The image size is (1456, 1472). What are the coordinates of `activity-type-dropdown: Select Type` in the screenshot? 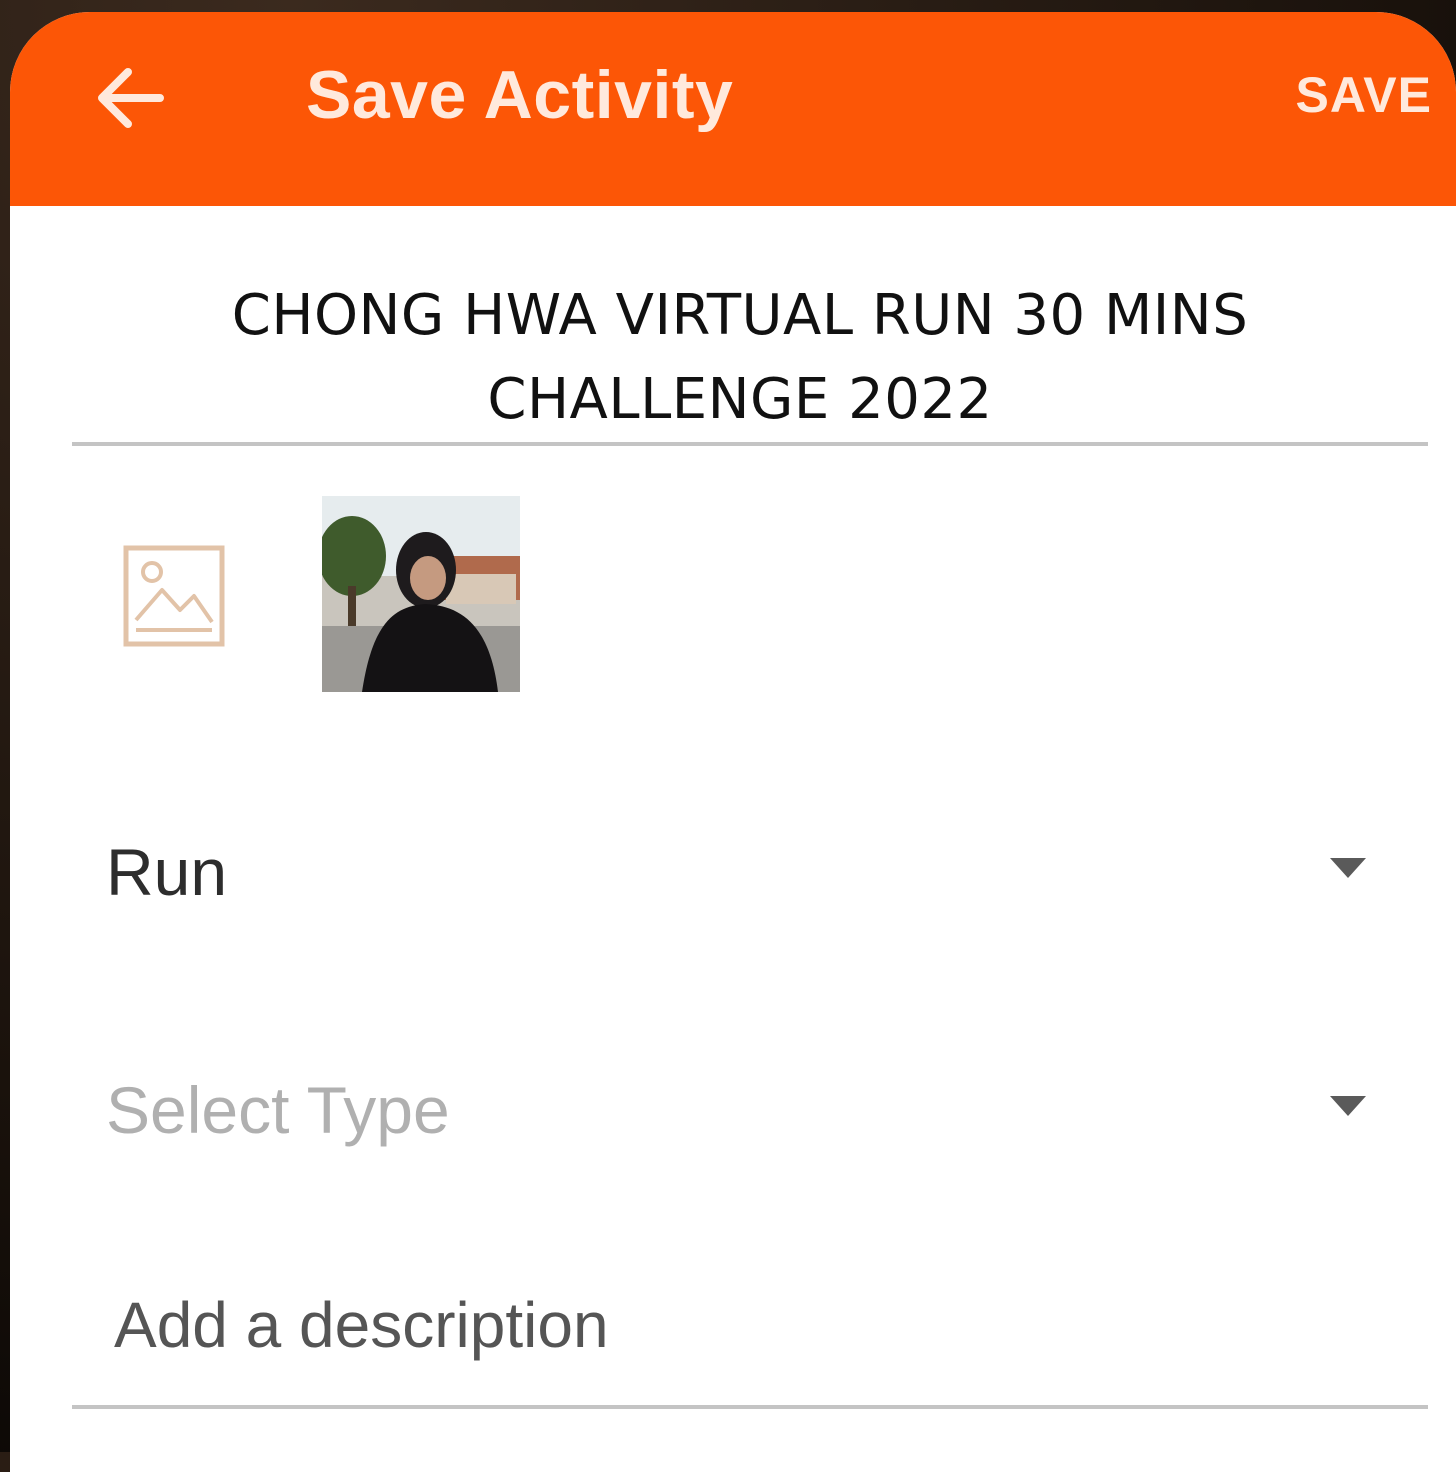 It's located at (736, 1106).